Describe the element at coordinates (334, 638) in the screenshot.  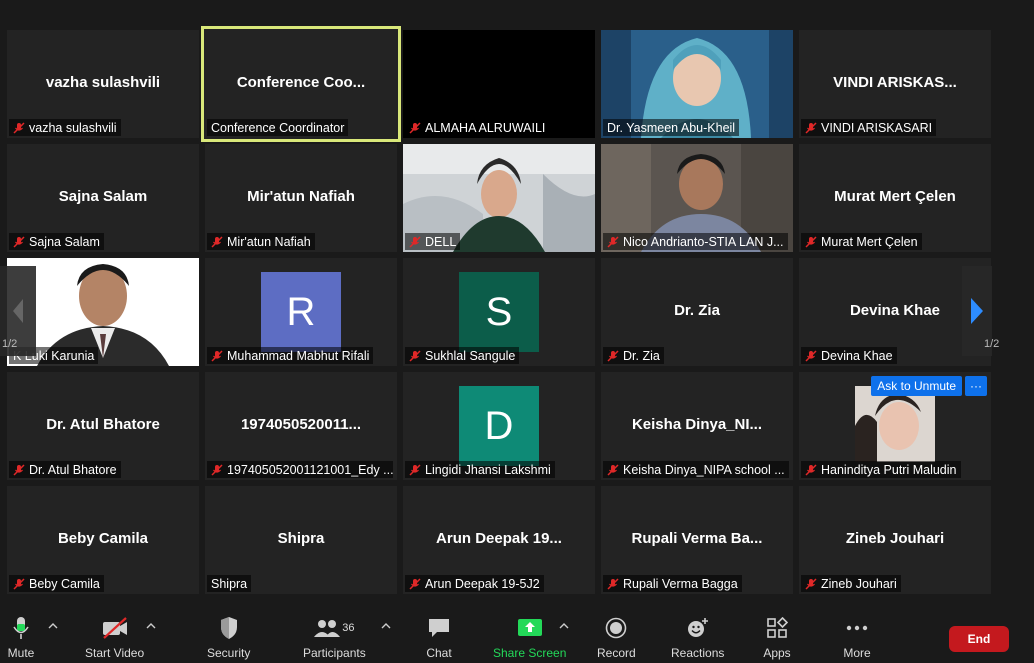
I see `participants-button: 36 Participants` at that location.